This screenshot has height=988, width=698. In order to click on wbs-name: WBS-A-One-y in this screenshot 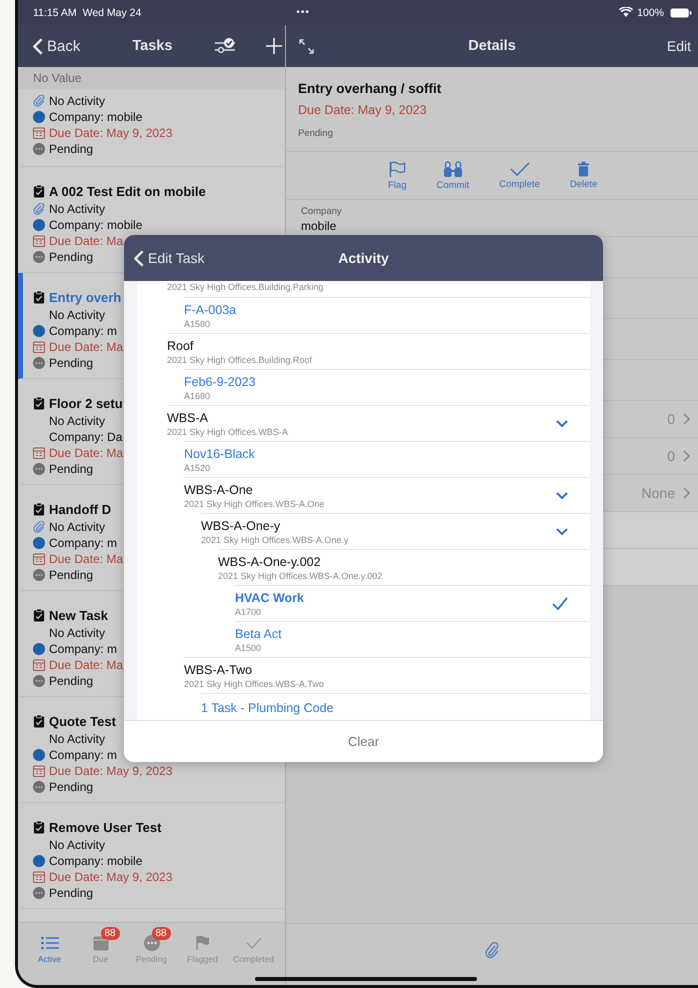, I will do `click(241, 526)`.